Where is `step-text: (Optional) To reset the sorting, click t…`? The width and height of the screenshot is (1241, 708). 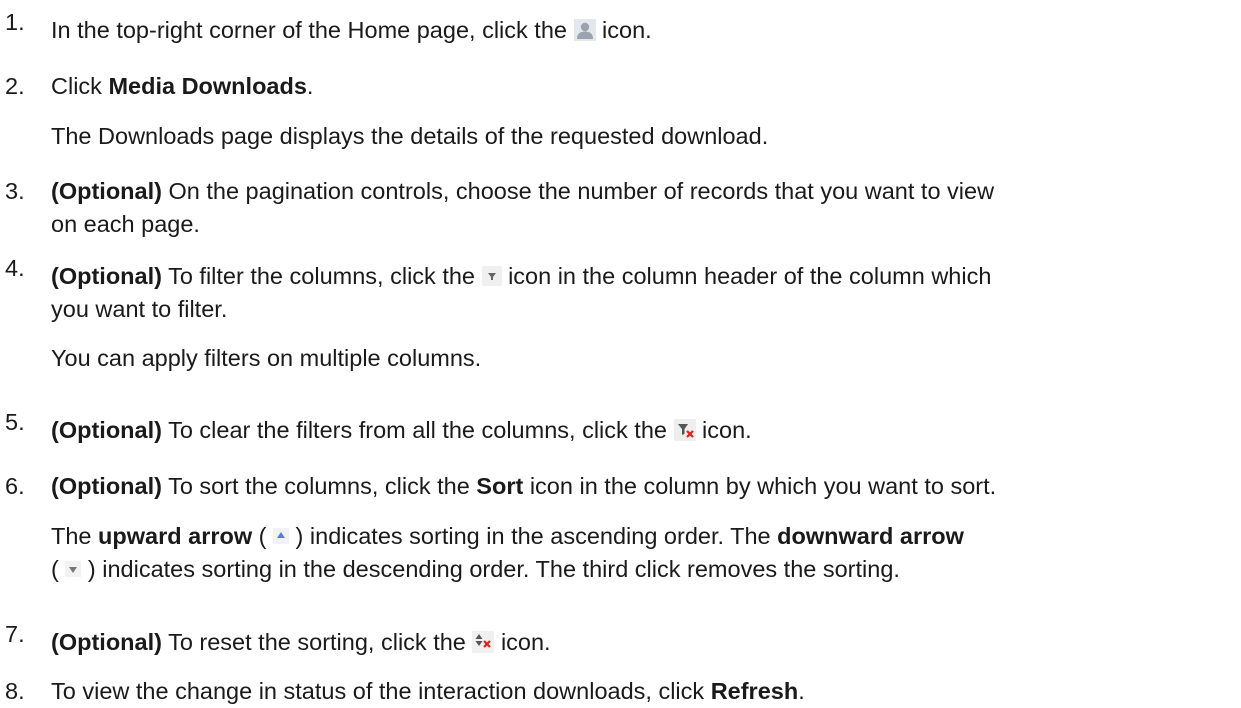 step-text: (Optional) To reset the sorting, click t… is located at coordinates (641, 642).